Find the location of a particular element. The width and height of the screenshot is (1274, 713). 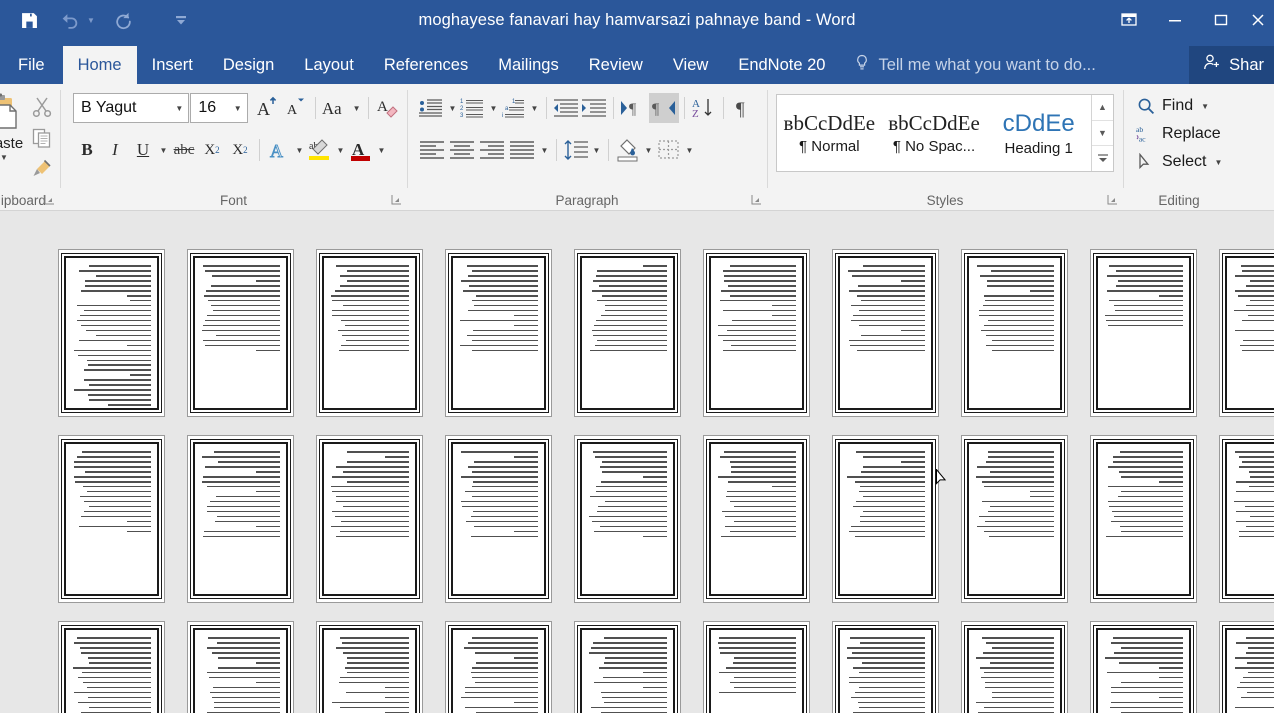

font-color-button: A is located at coordinates (361, 150).